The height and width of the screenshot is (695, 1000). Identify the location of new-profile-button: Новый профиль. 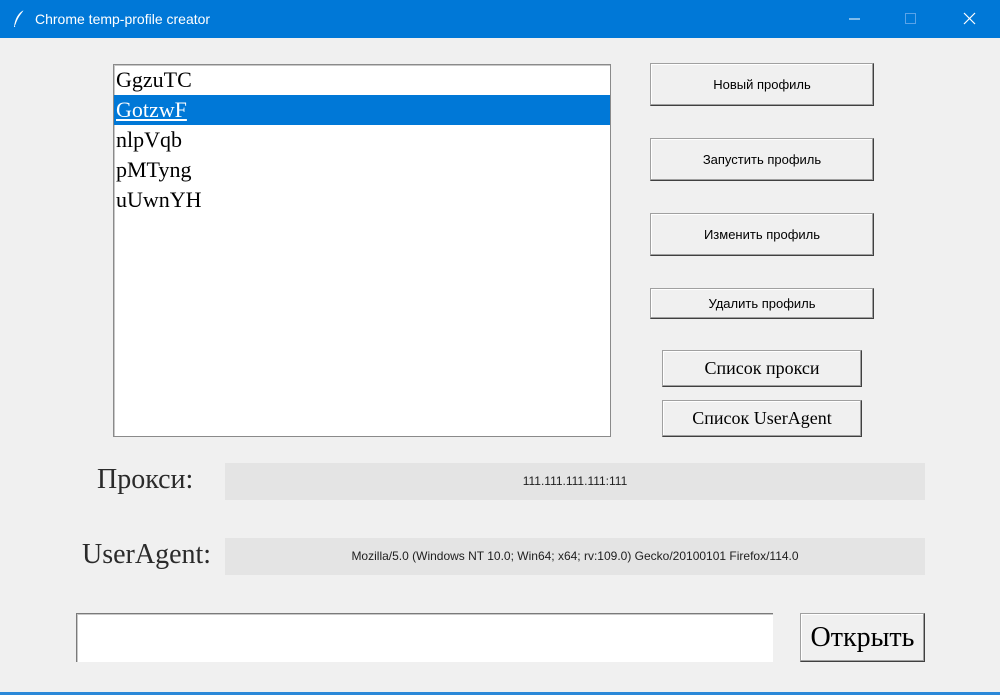
(762, 84).